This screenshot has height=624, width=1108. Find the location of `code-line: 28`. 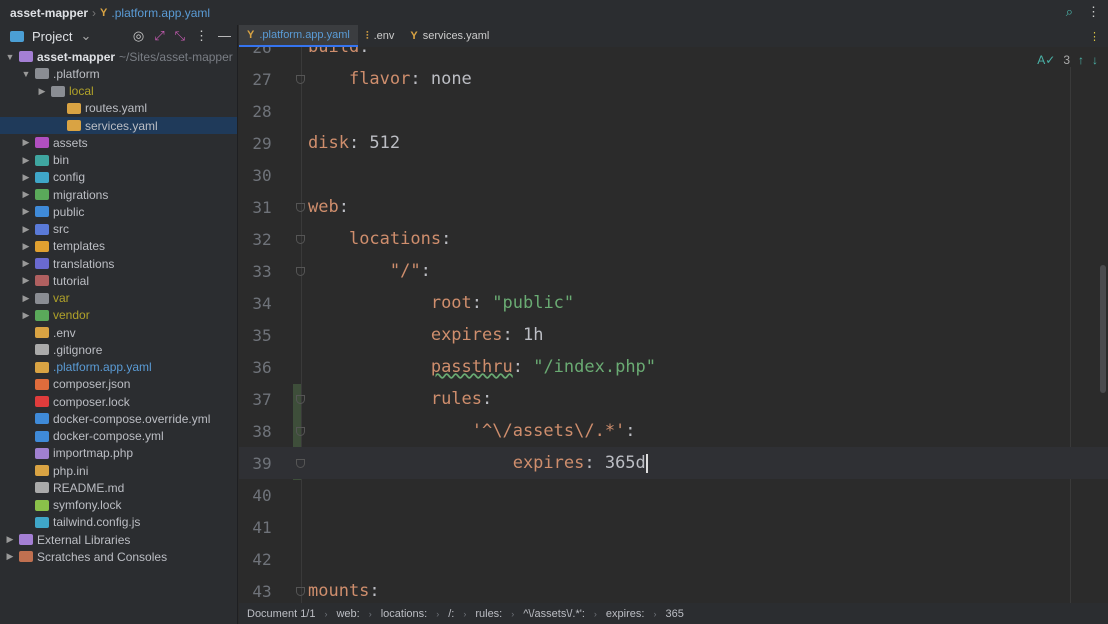

code-line: 28 is located at coordinates (673, 111).